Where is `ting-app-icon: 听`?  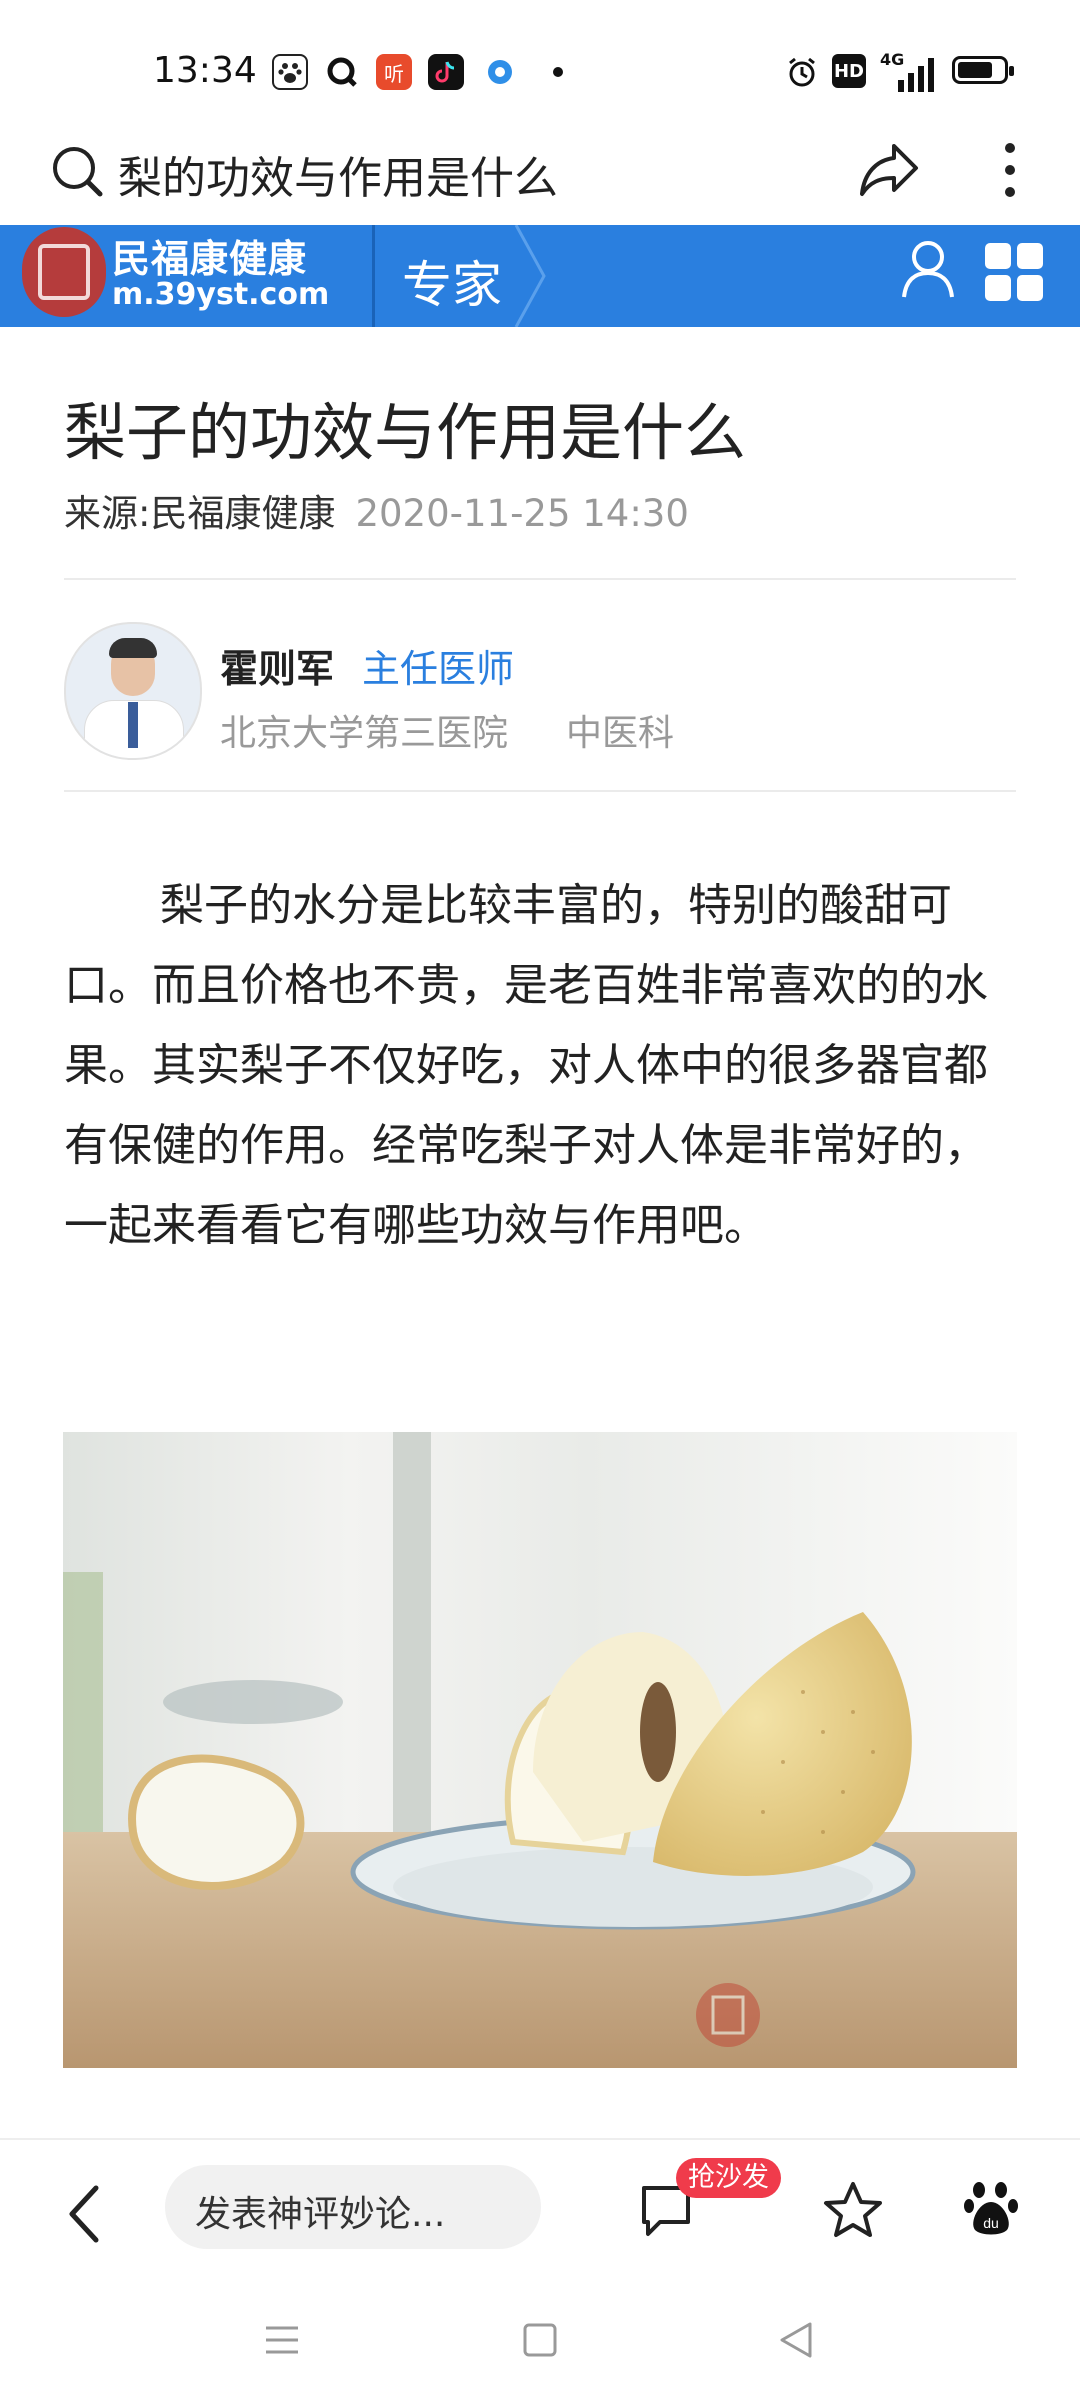 ting-app-icon: 听 is located at coordinates (394, 72).